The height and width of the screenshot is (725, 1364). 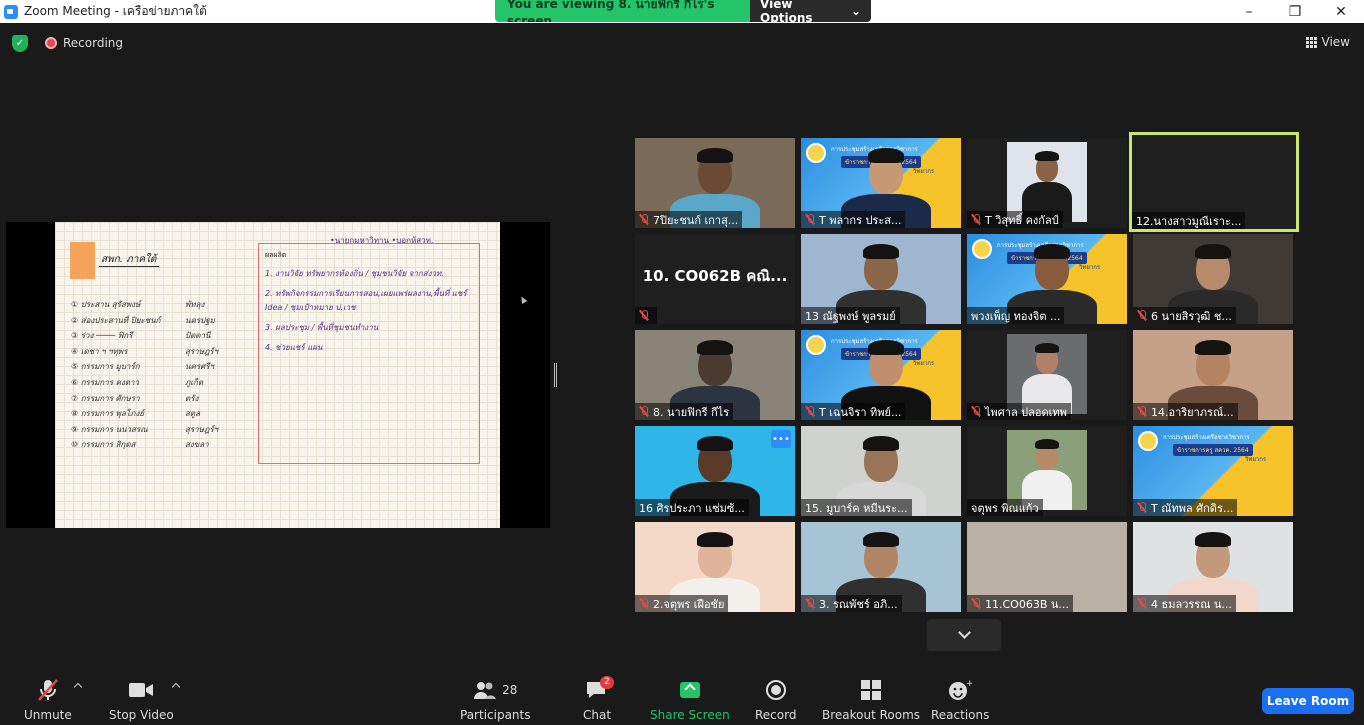 What do you see at coordinates (1327, 42) in the screenshot?
I see `view-button: View` at bounding box center [1327, 42].